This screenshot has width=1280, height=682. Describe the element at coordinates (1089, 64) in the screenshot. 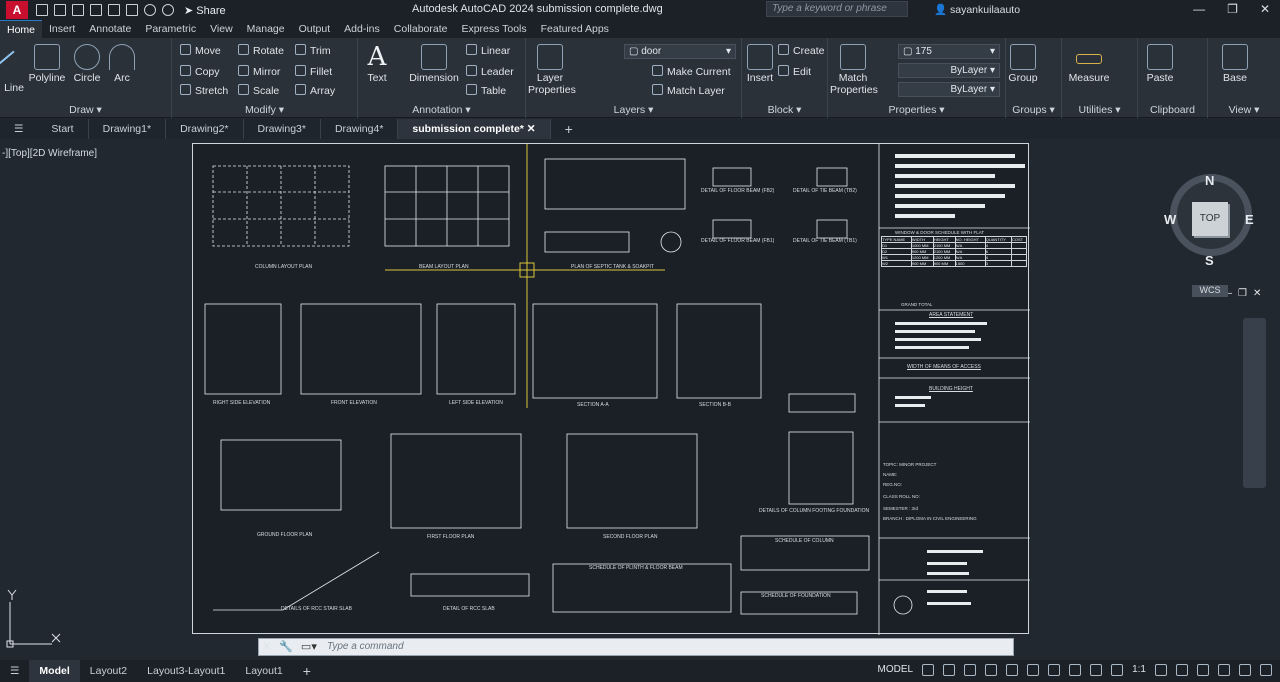

I see `measure-button: Measure` at that location.